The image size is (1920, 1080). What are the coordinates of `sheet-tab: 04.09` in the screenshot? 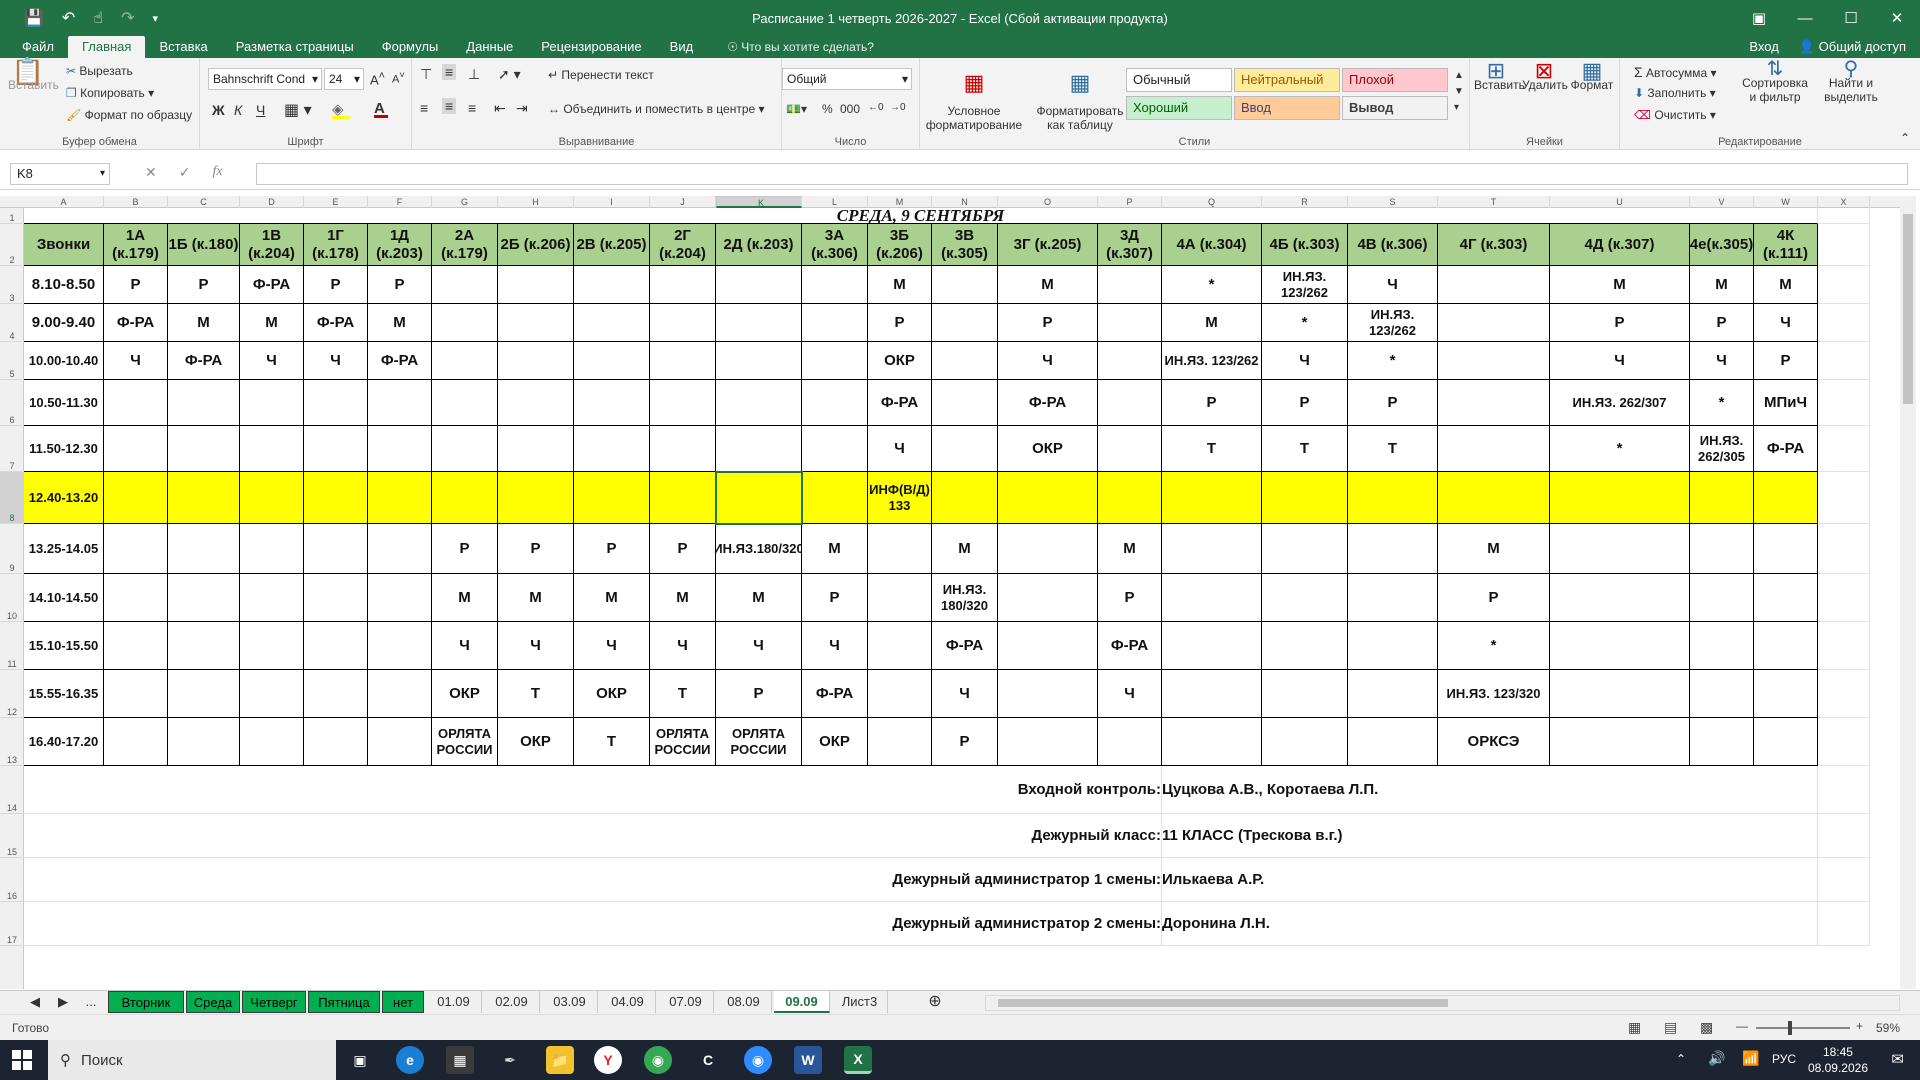 It's located at (628, 1002).